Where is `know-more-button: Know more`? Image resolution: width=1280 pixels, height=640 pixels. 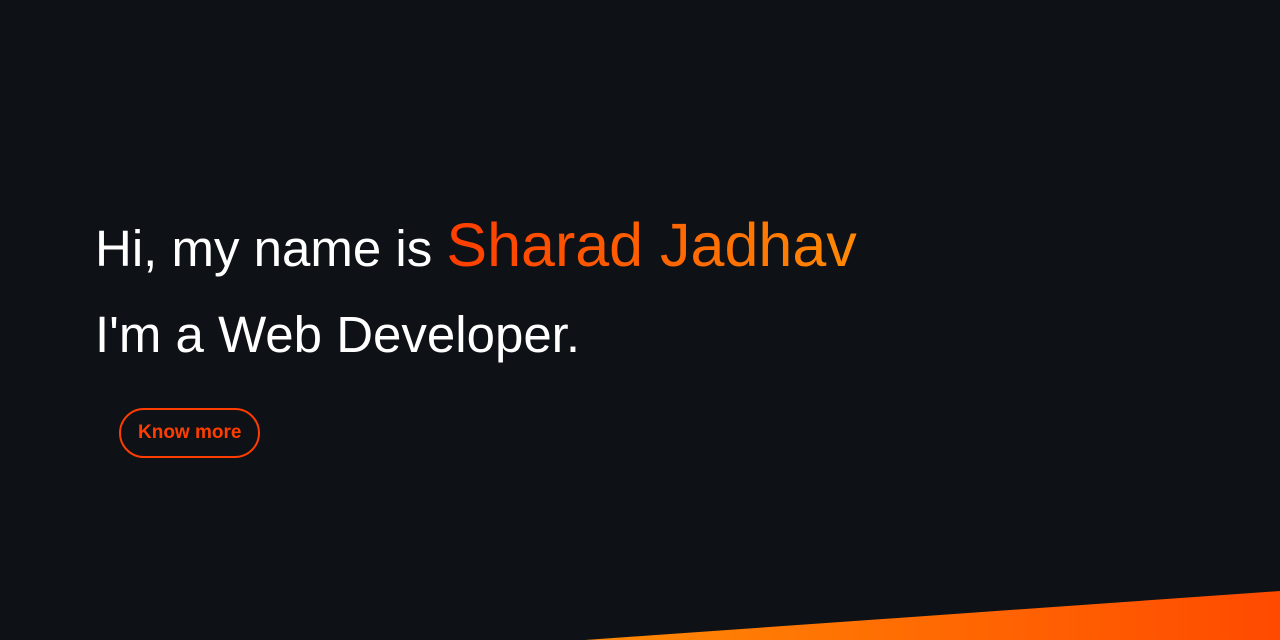
know-more-button: Know more is located at coordinates (190, 433).